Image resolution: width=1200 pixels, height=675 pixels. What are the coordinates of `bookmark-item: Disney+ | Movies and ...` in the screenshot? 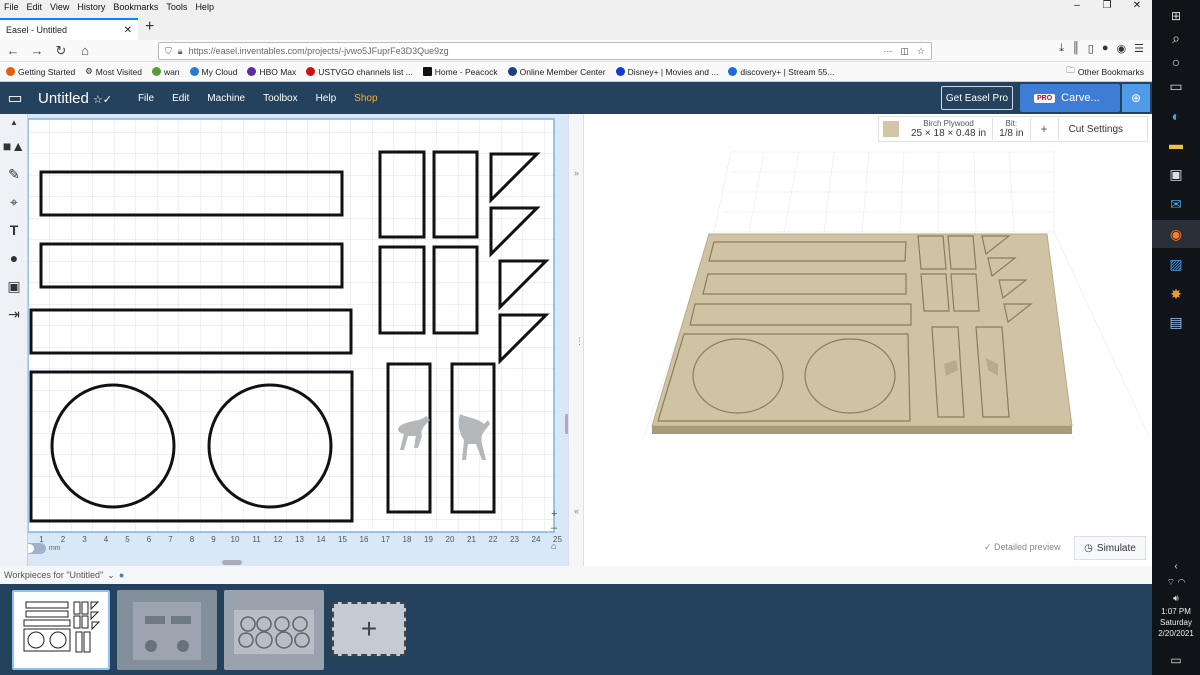 It's located at (666, 72).